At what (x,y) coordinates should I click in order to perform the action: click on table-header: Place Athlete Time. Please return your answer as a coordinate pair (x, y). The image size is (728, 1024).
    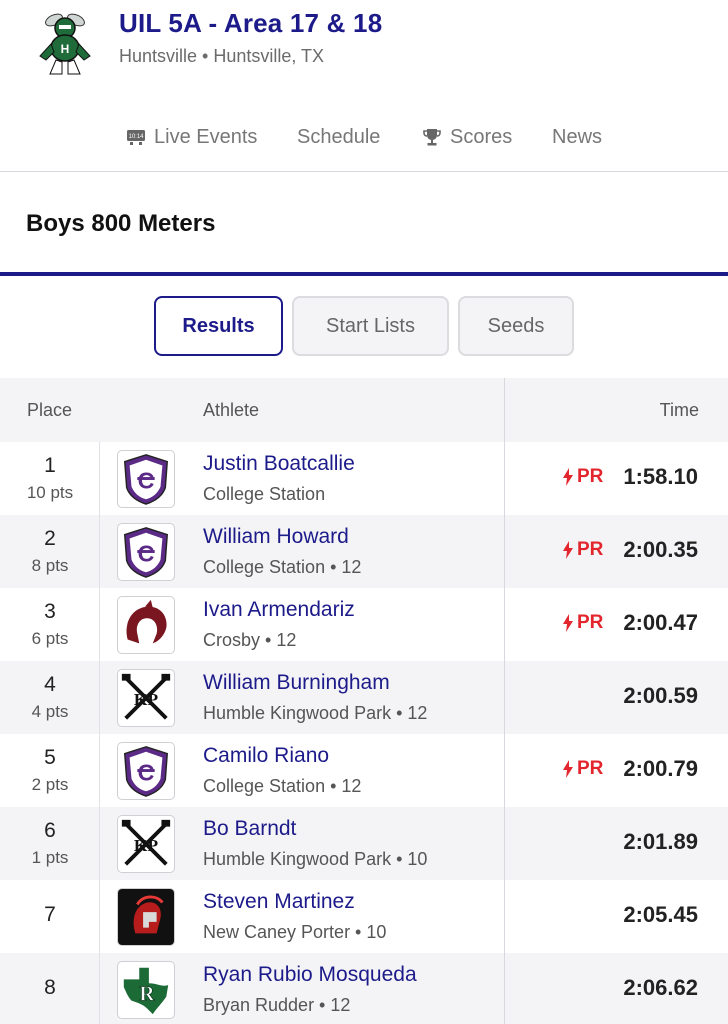
    Looking at the image, I should click on (364, 410).